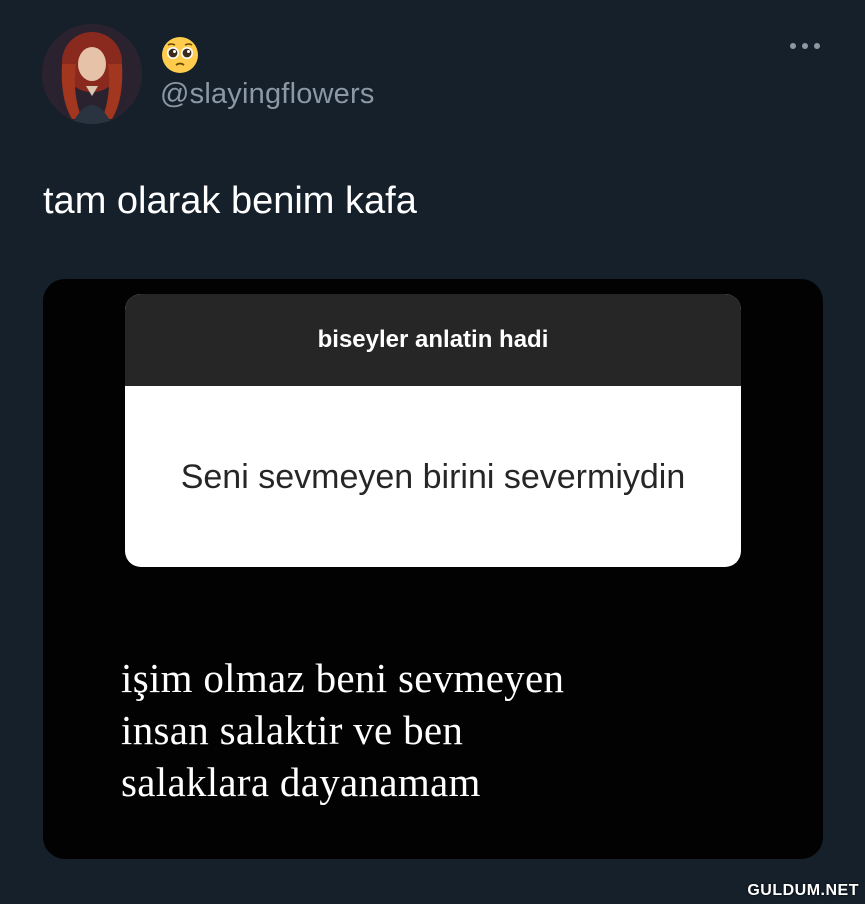  What do you see at coordinates (343, 678) in the screenshot?
I see `answer-line: işim olmaz beni sevmeyen` at bounding box center [343, 678].